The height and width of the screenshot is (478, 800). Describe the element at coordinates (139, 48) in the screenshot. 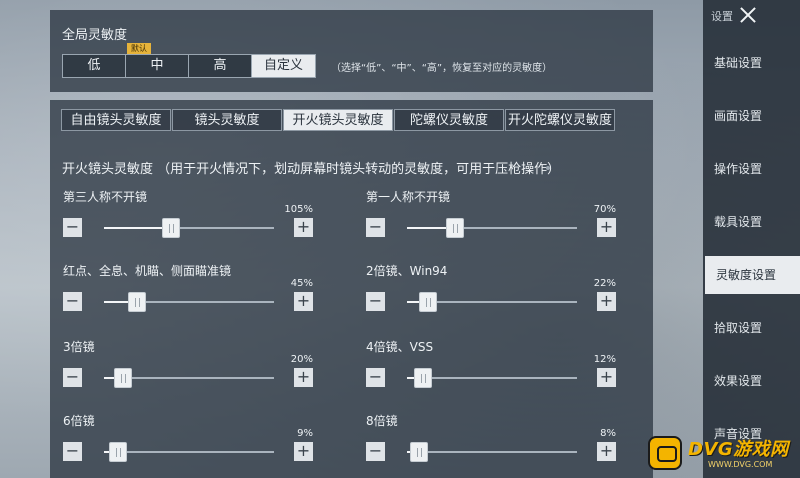

I see `default-badge: 默认` at that location.